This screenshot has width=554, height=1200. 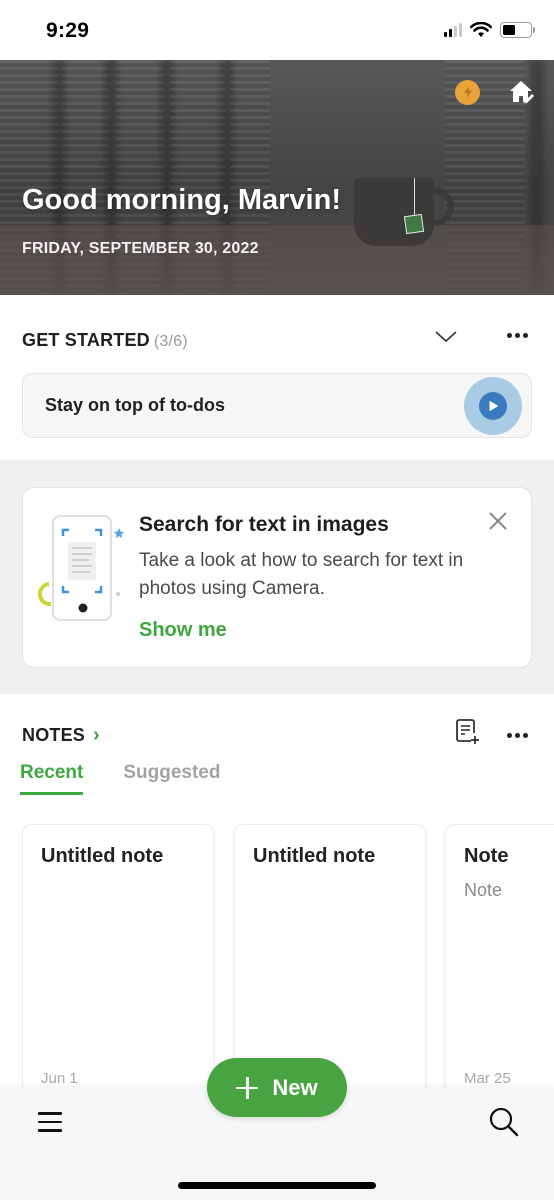 I want to click on wifi-icon, so click(x=481, y=29).